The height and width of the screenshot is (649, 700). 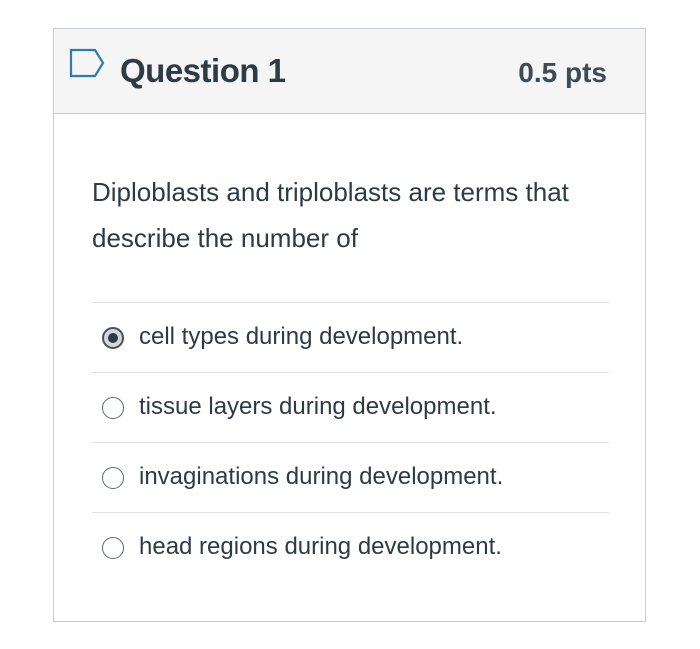 I want to click on answer-option: head regions during development., so click(x=350, y=547).